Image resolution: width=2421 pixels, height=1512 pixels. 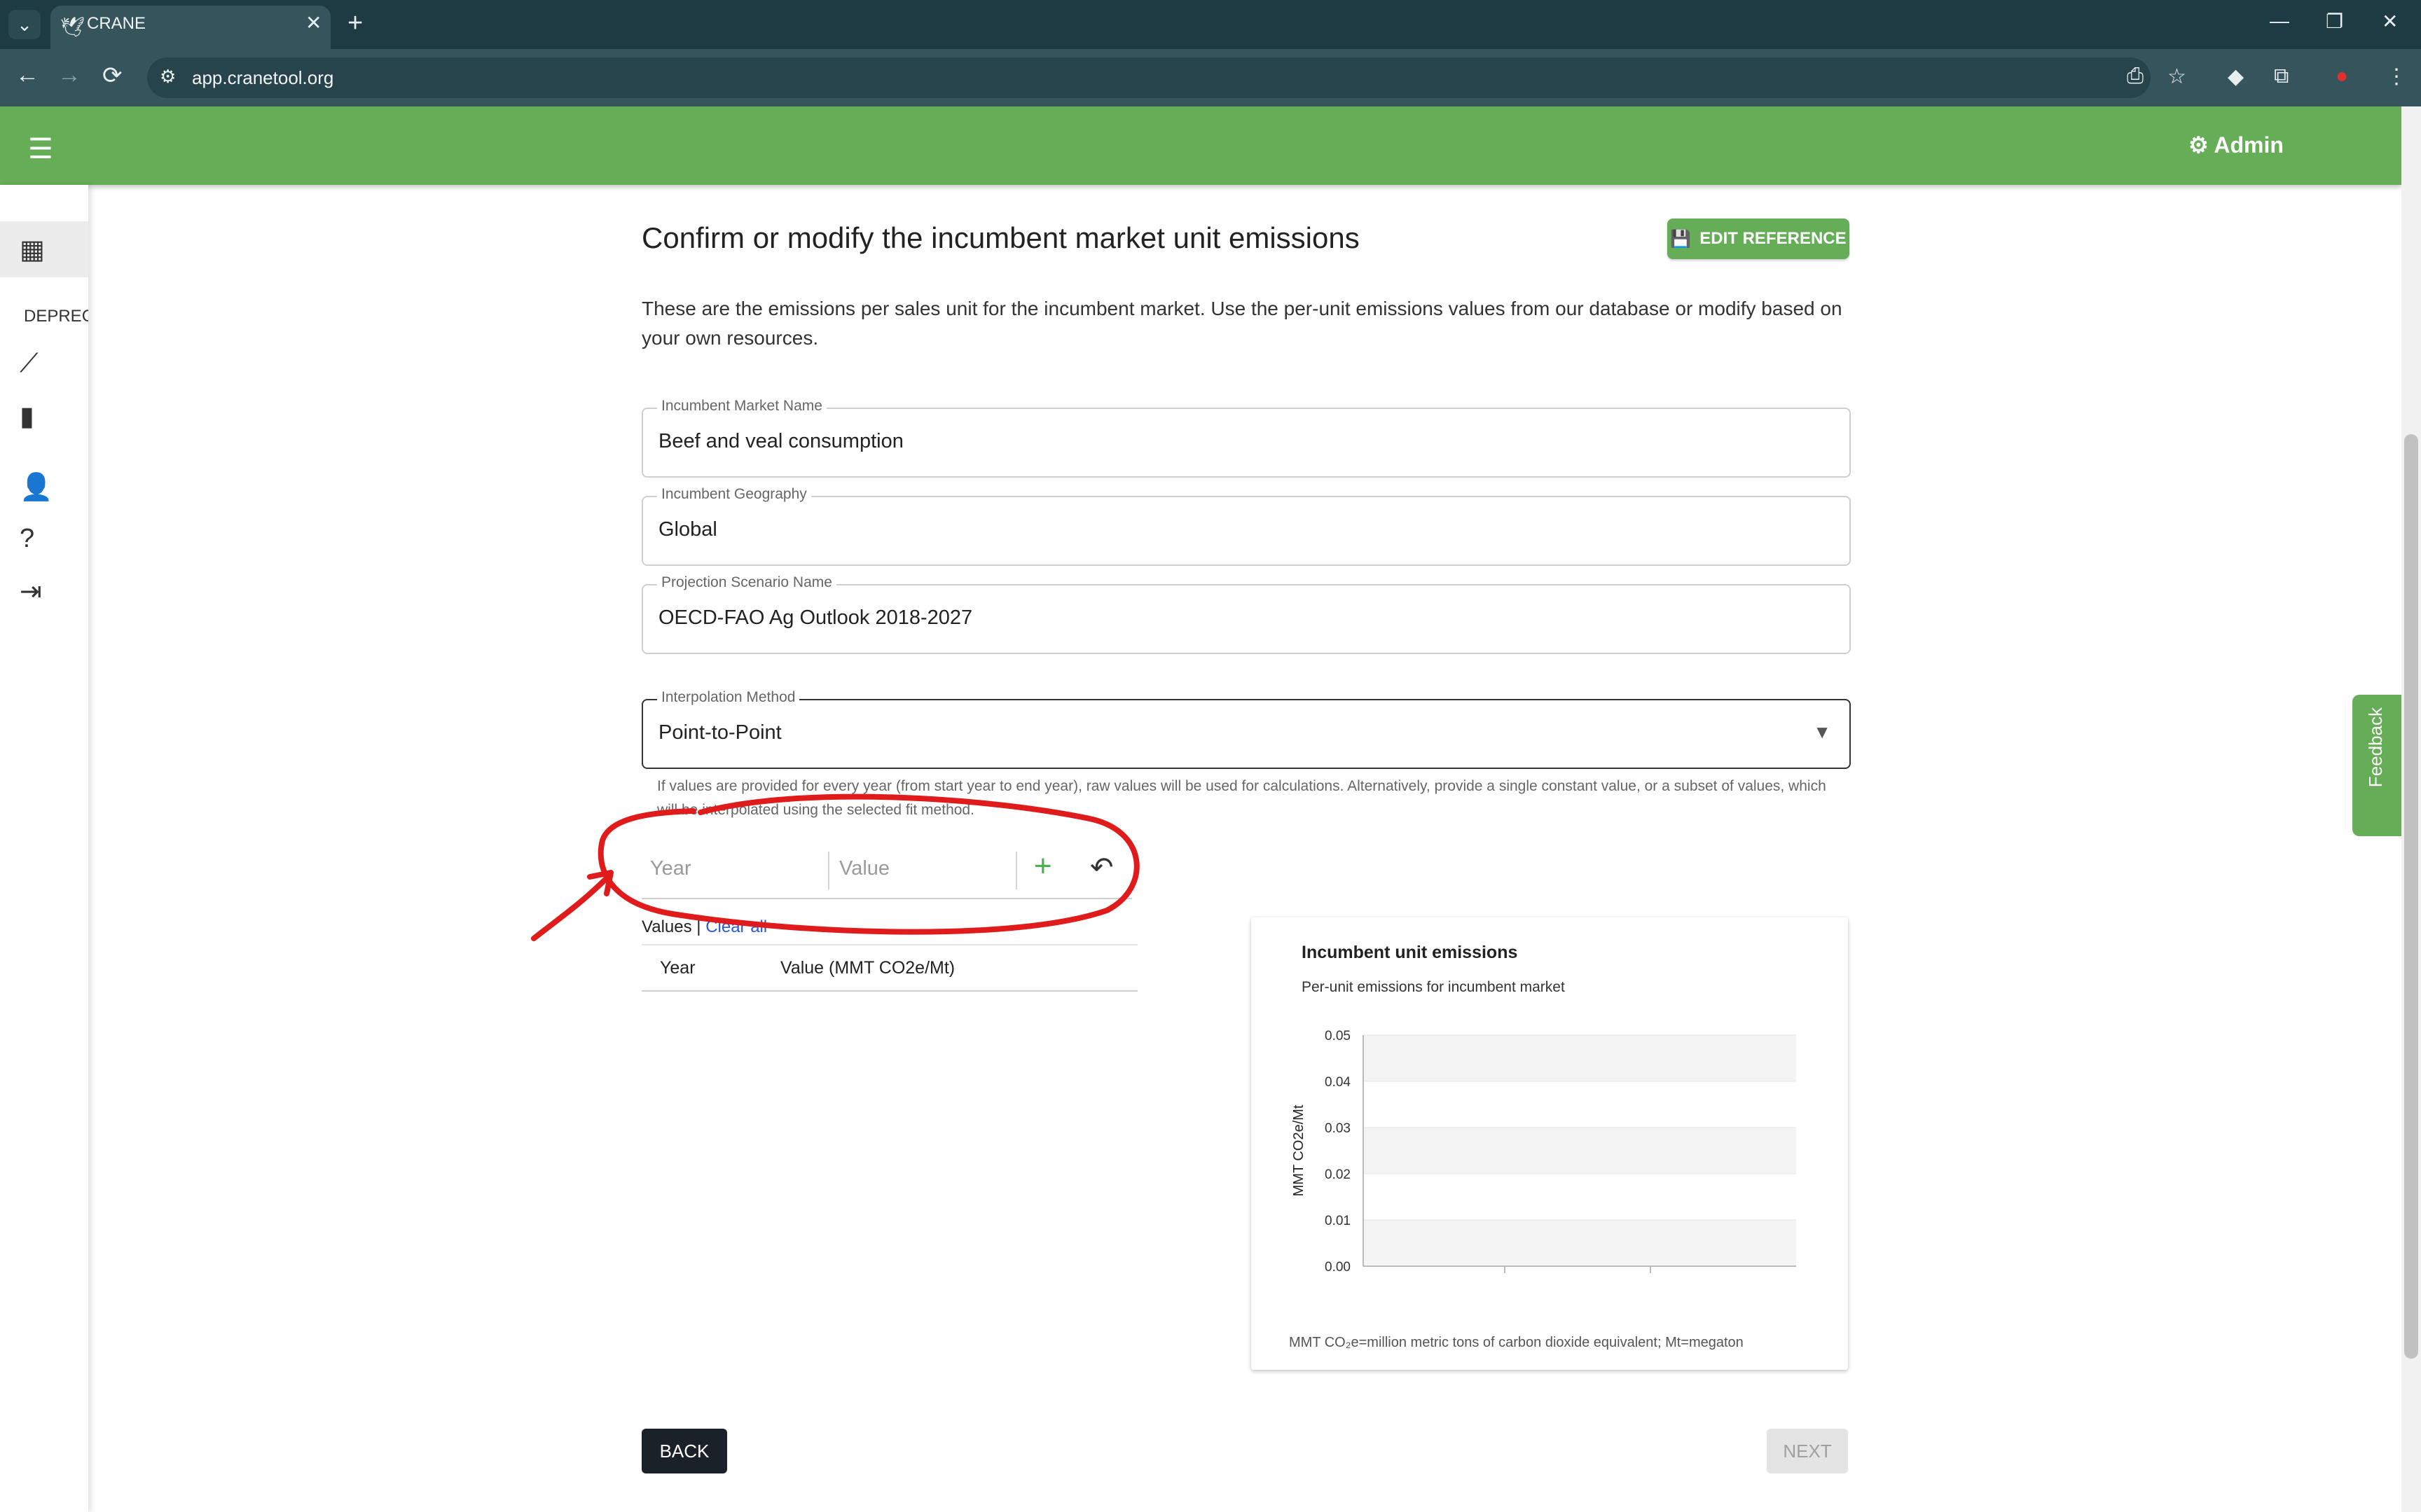 What do you see at coordinates (1102, 868) in the screenshot?
I see `undo-icon: ↶` at bounding box center [1102, 868].